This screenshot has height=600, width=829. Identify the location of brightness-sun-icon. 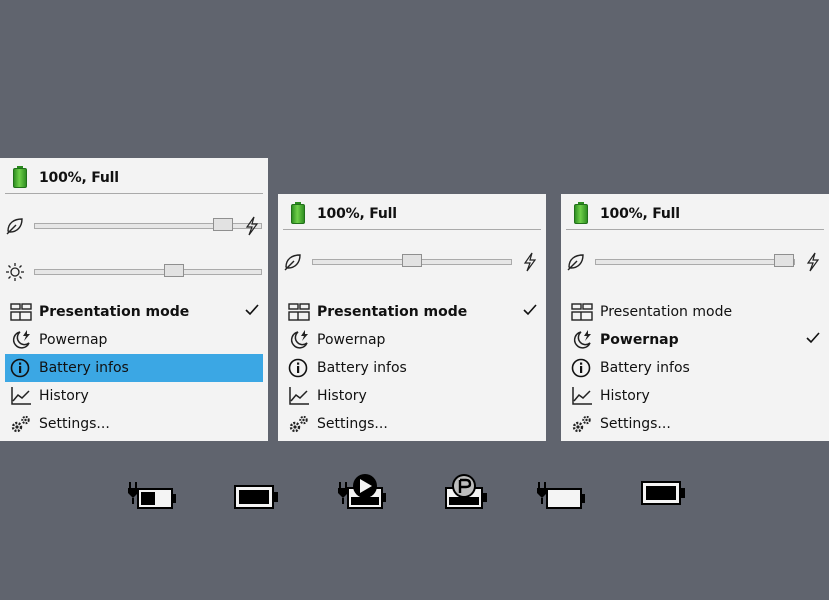
(15, 272).